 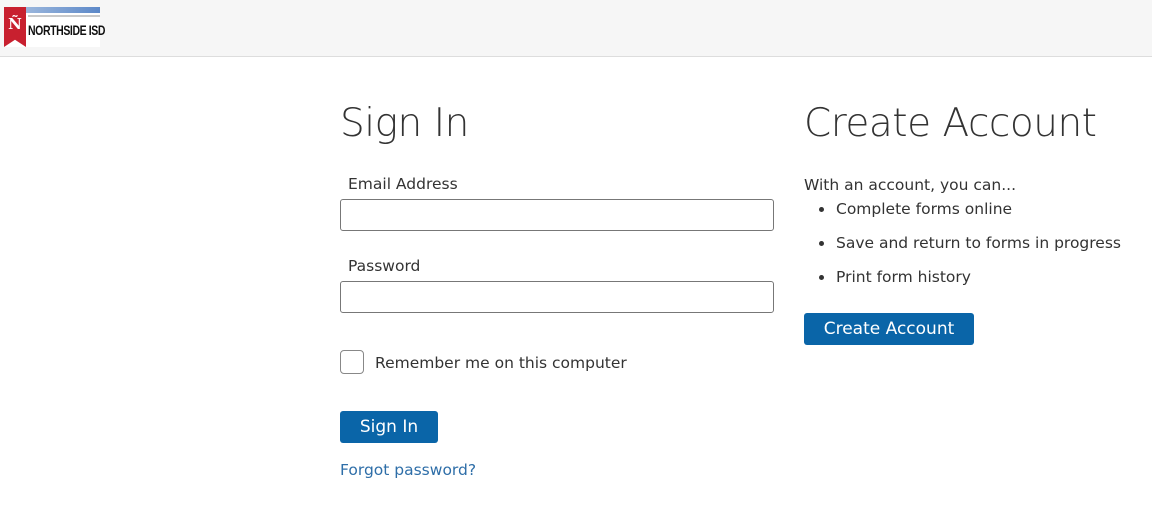 I want to click on feature-item: Complete forms online, so click(x=962, y=215).